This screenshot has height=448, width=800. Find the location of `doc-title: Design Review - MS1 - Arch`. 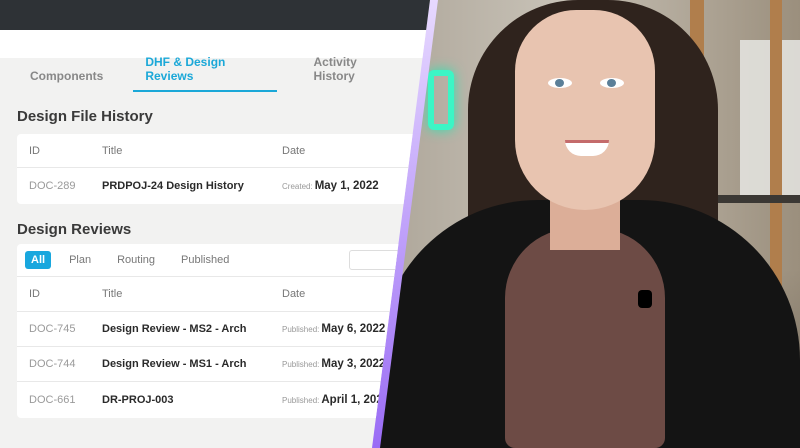

doc-title: Design Review - MS1 - Arch is located at coordinates (174, 364).